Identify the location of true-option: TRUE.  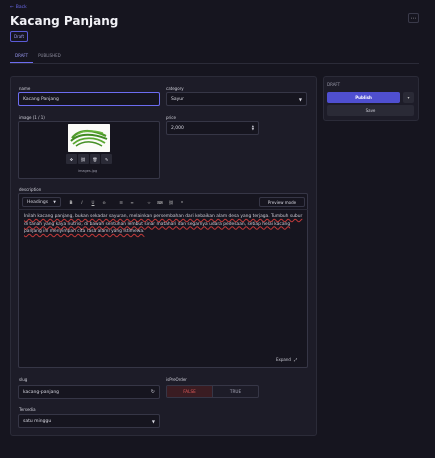
(235, 391).